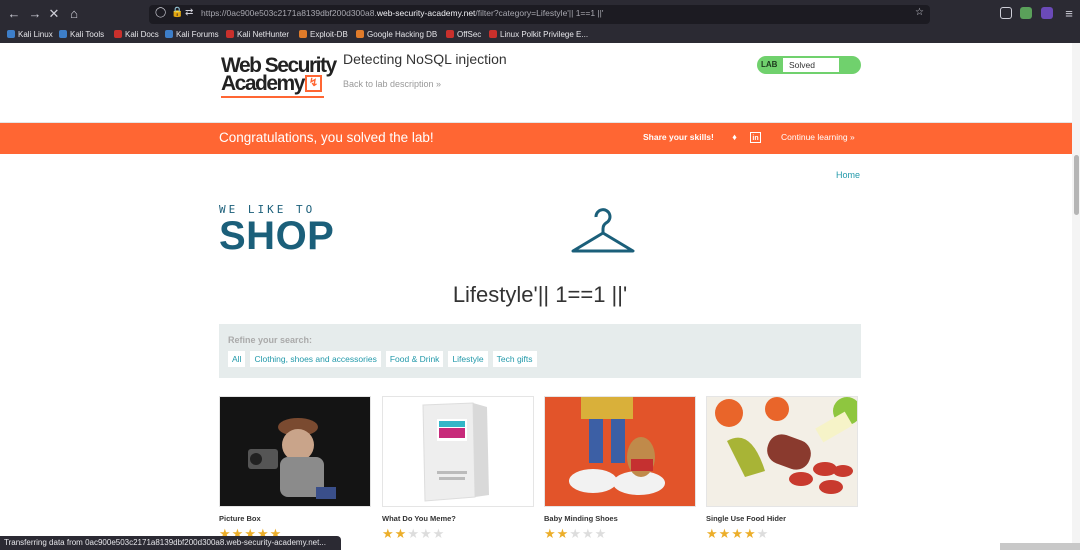  I want to click on lab-status-text: Solved, so click(811, 65).